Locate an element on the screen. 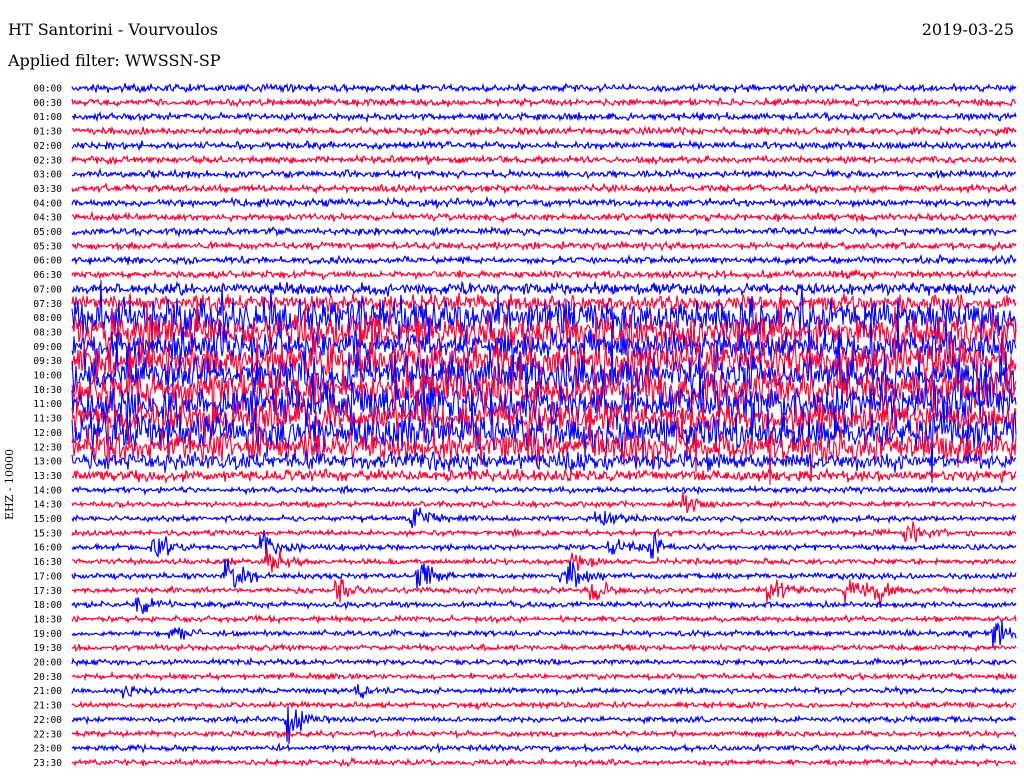  row-time-label: 20:30 is located at coordinates (47, 677).